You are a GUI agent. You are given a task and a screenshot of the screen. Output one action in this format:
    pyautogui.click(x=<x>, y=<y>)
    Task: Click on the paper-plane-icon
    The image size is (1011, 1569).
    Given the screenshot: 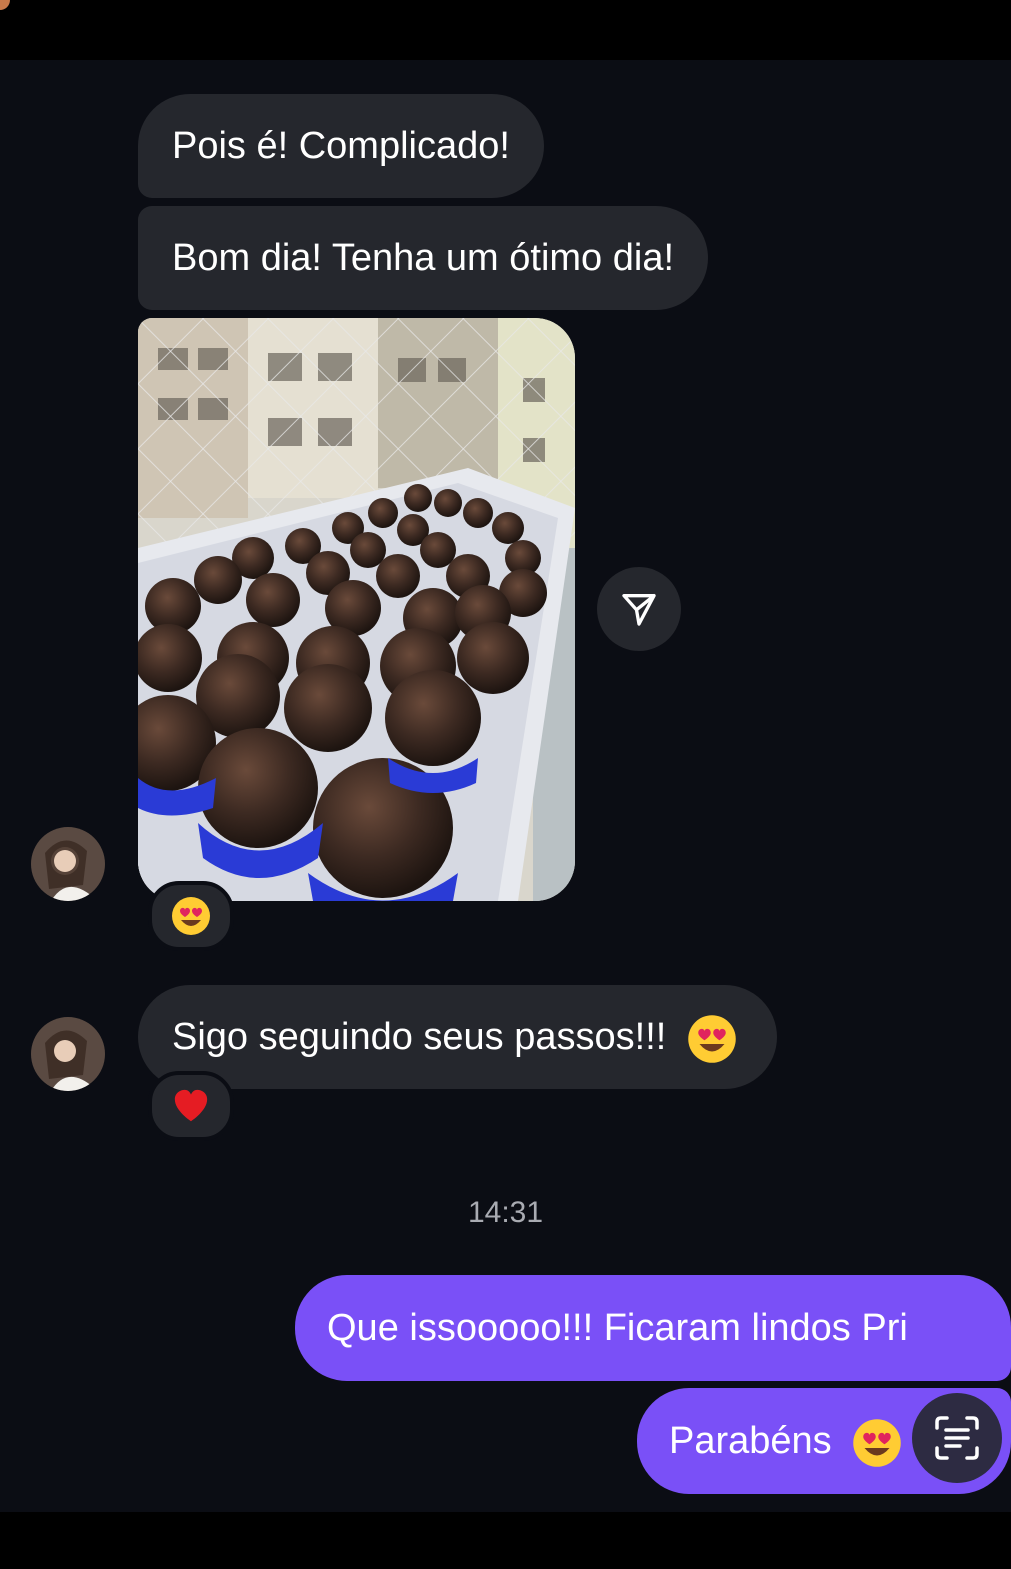 What is the action you would take?
    pyautogui.click(x=639, y=610)
    